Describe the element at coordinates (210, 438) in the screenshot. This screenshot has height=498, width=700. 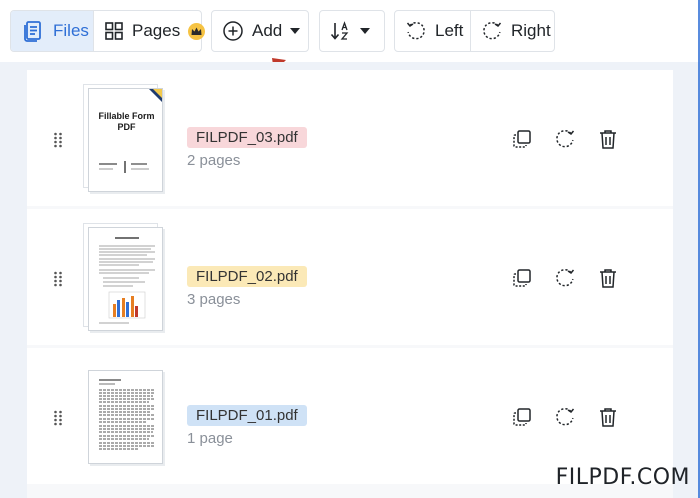
I see `file-page-count: 1 page` at that location.